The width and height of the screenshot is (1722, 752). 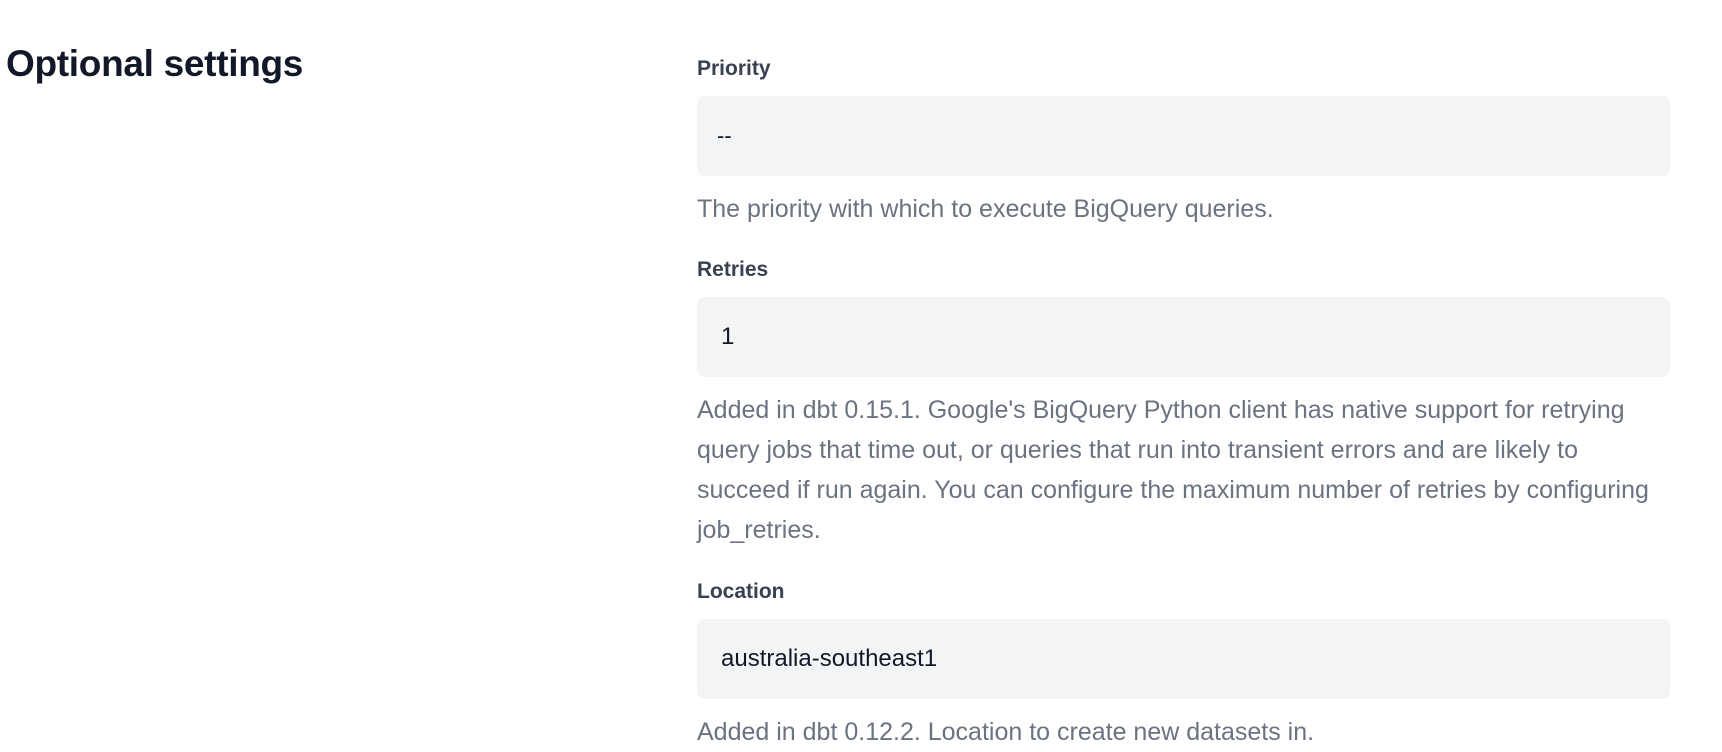 I want to click on retries-input, so click(x=1183, y=337).